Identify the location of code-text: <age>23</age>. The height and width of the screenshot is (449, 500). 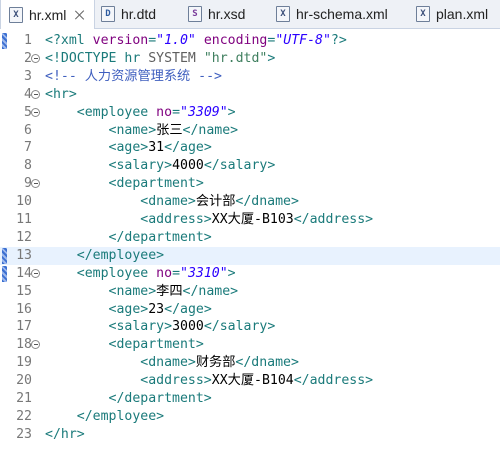
(160, 309).